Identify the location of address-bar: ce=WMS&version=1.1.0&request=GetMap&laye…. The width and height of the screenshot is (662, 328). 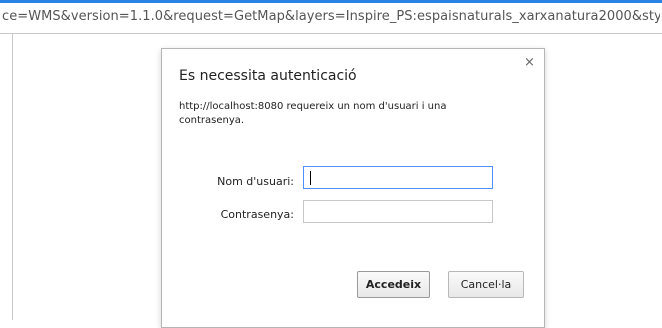
(331, 18).